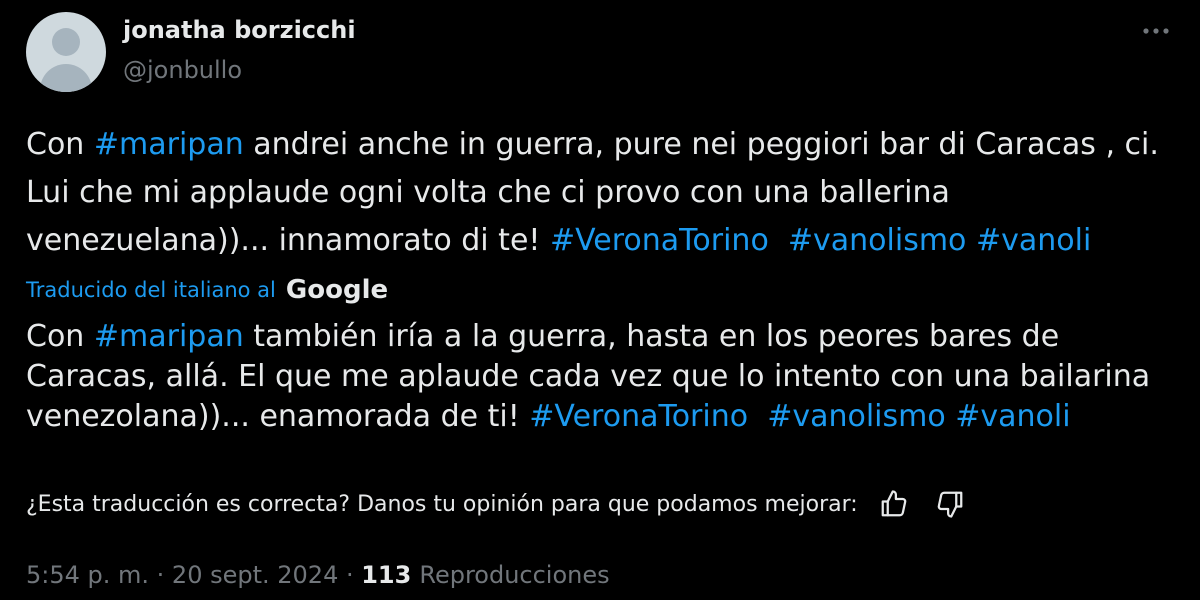 Image resolution: width=1200 pixels, height=600 pixels. Describe the element at coordinates (60, 336) in the screenshot. I see `translated-text-part: Con` at that location.